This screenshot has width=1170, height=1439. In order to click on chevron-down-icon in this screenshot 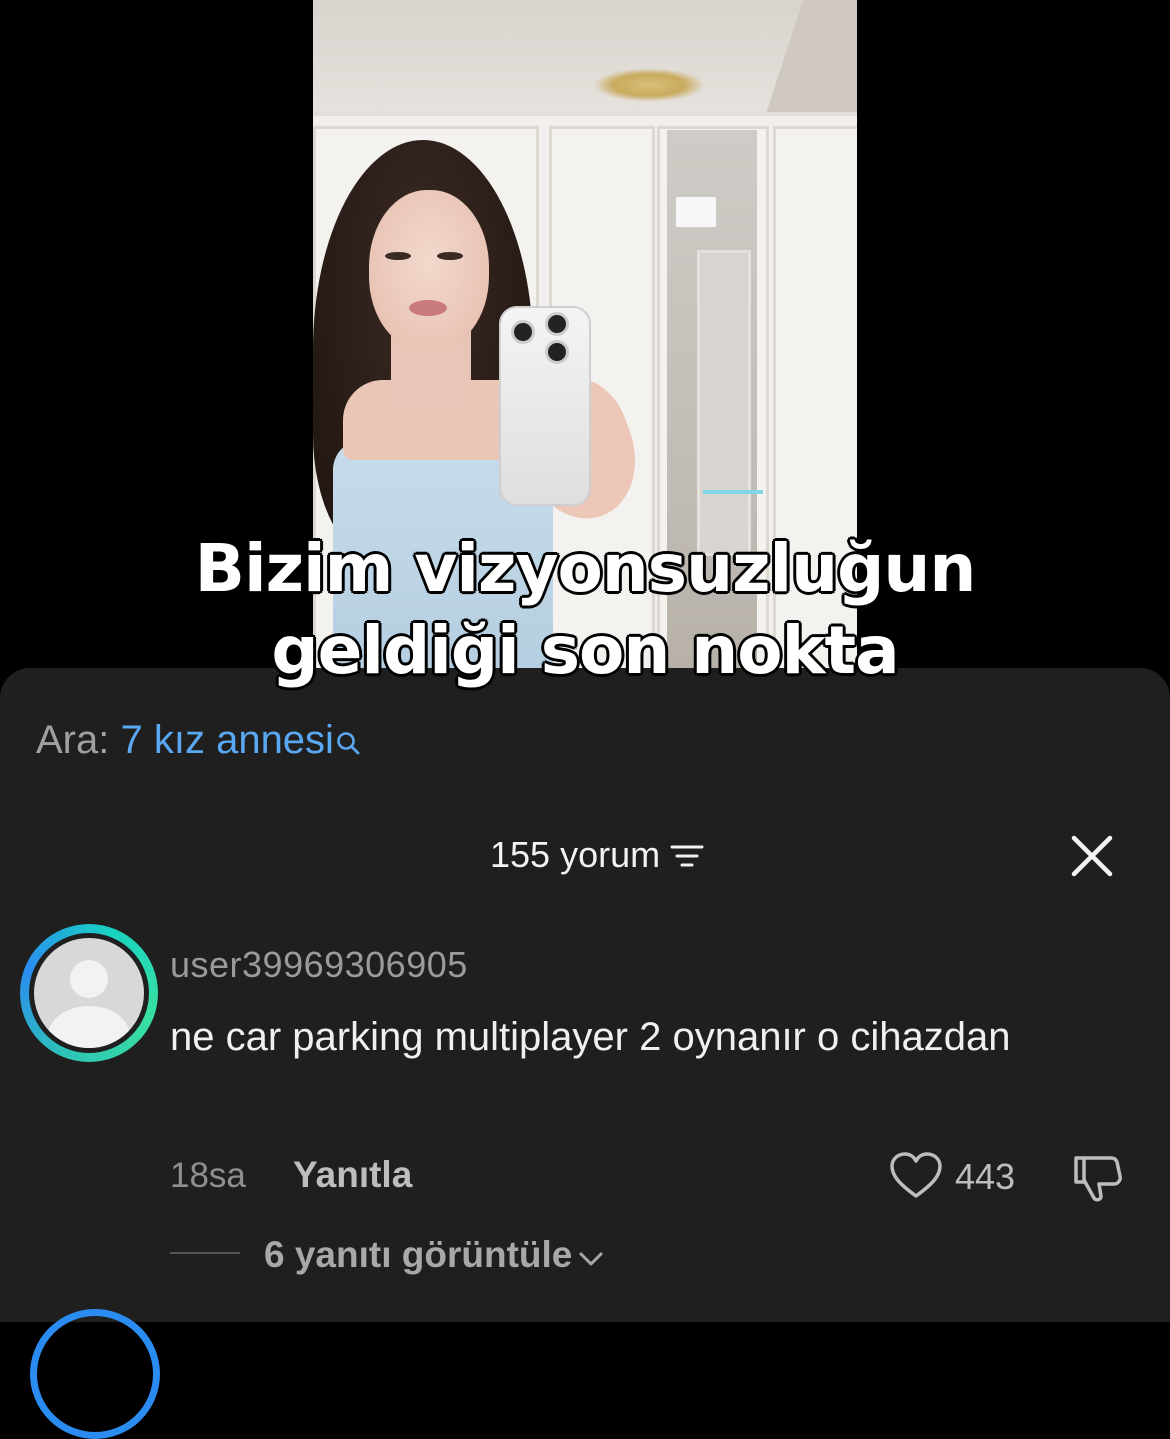, I will do `click(591, 1257)`.